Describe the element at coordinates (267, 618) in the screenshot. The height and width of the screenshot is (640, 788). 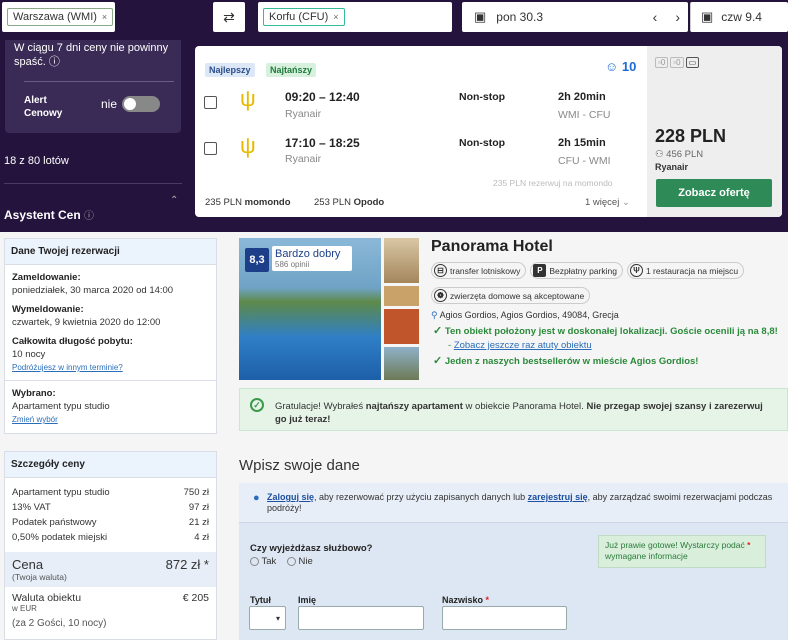
I see `title-select: ▾` at that location.